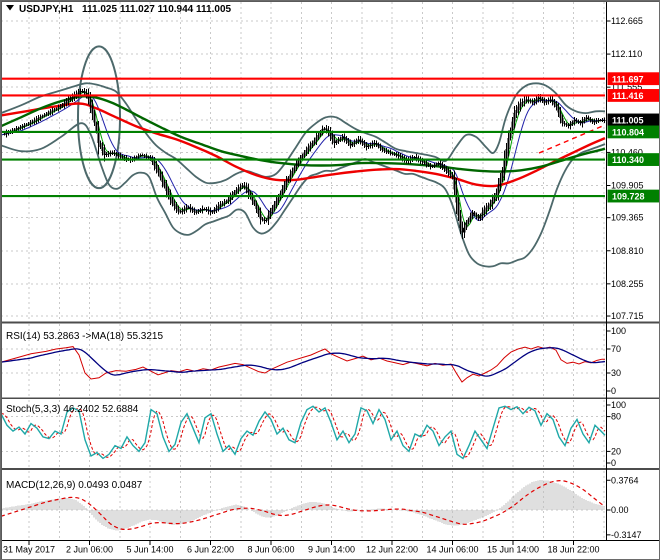 The height and width of the screenshot is (560, 660). Describe the element at coordinates (10, 8) in the screenshot. I see `symbol-dropdown-icon` at that location.